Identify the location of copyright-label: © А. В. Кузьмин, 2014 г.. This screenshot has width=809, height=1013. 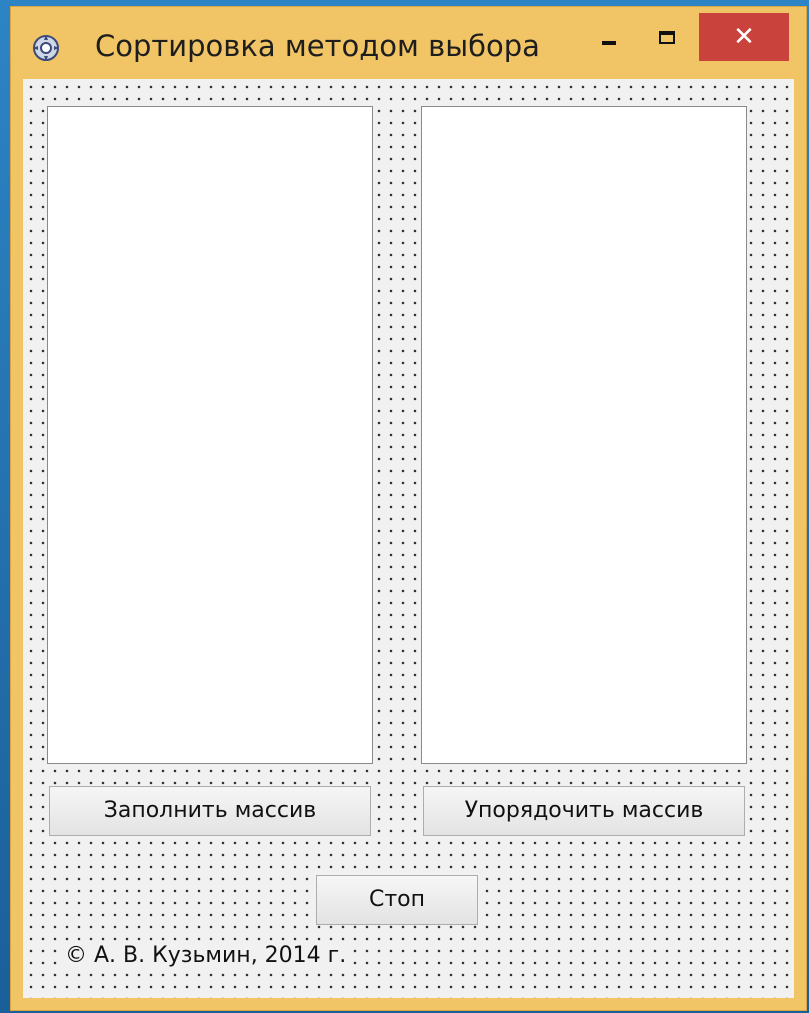
(206, 955).